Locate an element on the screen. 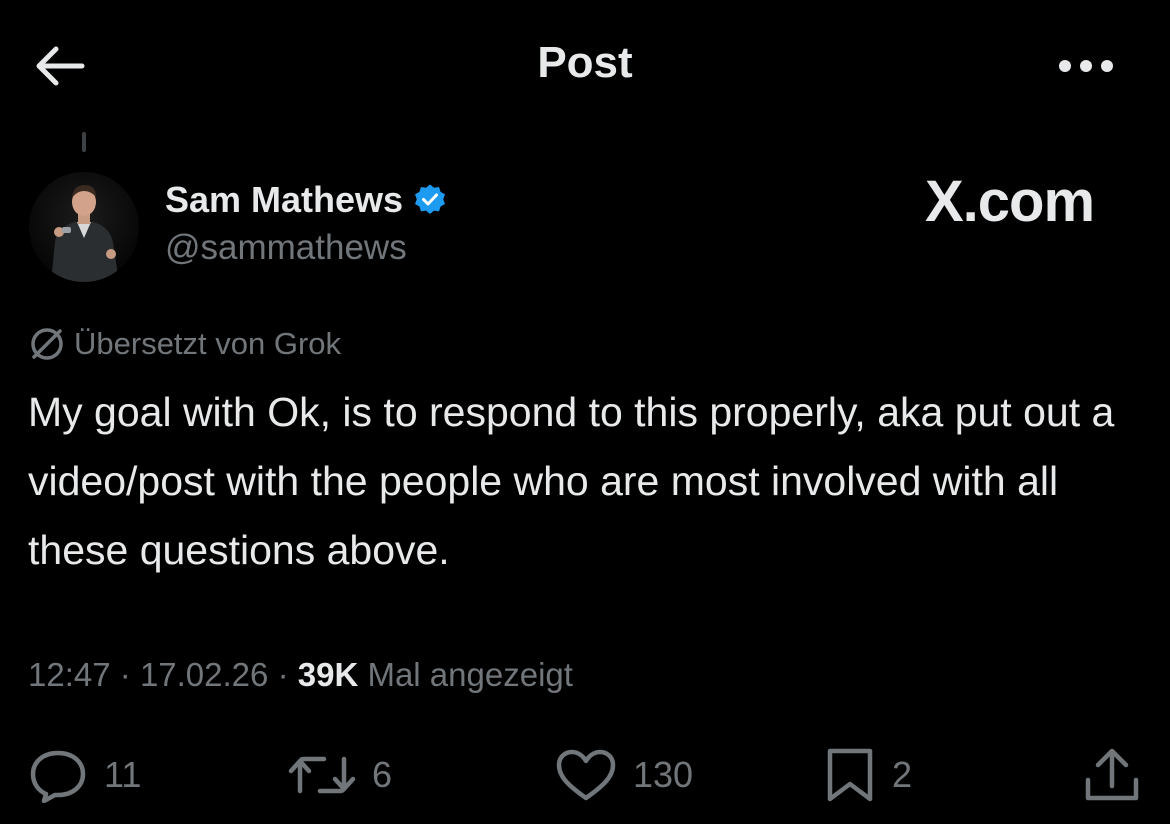 Image resolution: width=1170 pixels, height=824 pixels. author-name-row: Sam Mathews is located at coordinates (306, 200).